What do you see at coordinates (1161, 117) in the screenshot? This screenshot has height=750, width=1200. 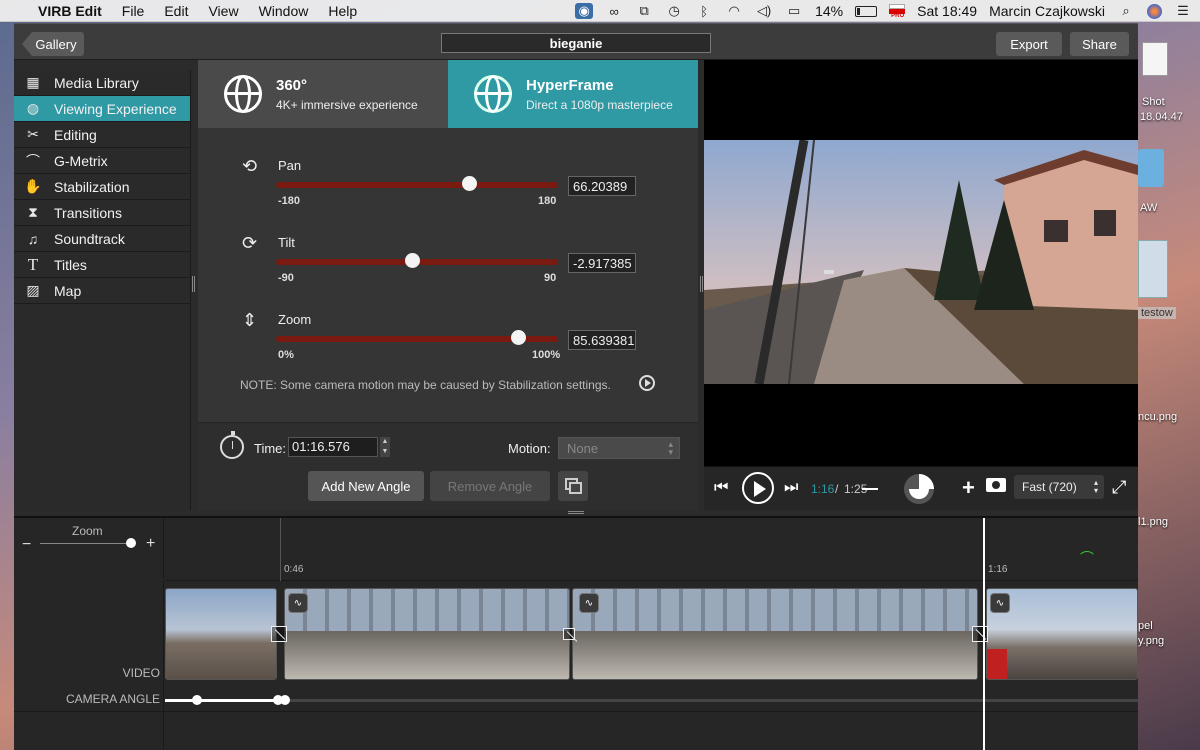 I see `desktop-label: 18.04.47` at bounding box center [1161, 117].